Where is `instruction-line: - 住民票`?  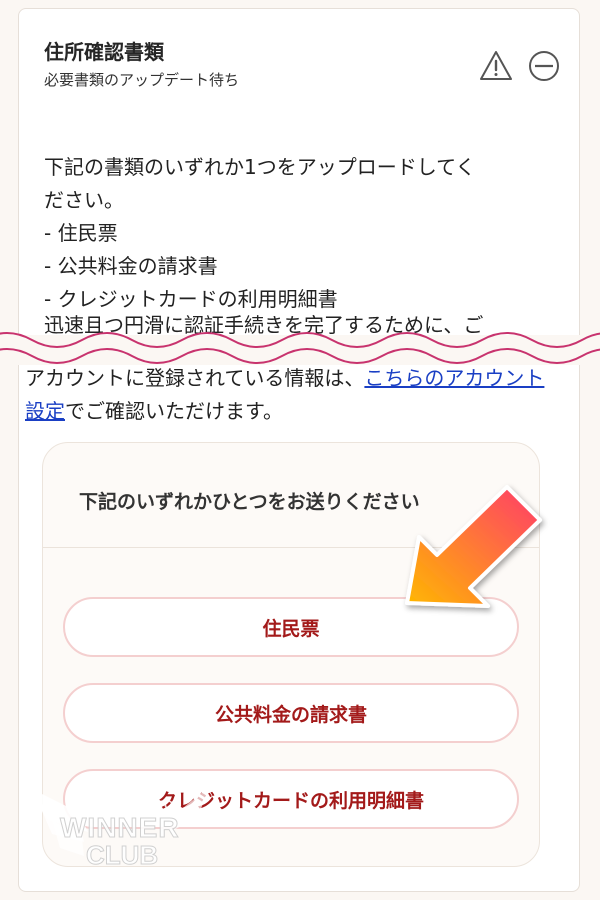
instruction-line: - 住民票 is located at coordinates (81, 233).